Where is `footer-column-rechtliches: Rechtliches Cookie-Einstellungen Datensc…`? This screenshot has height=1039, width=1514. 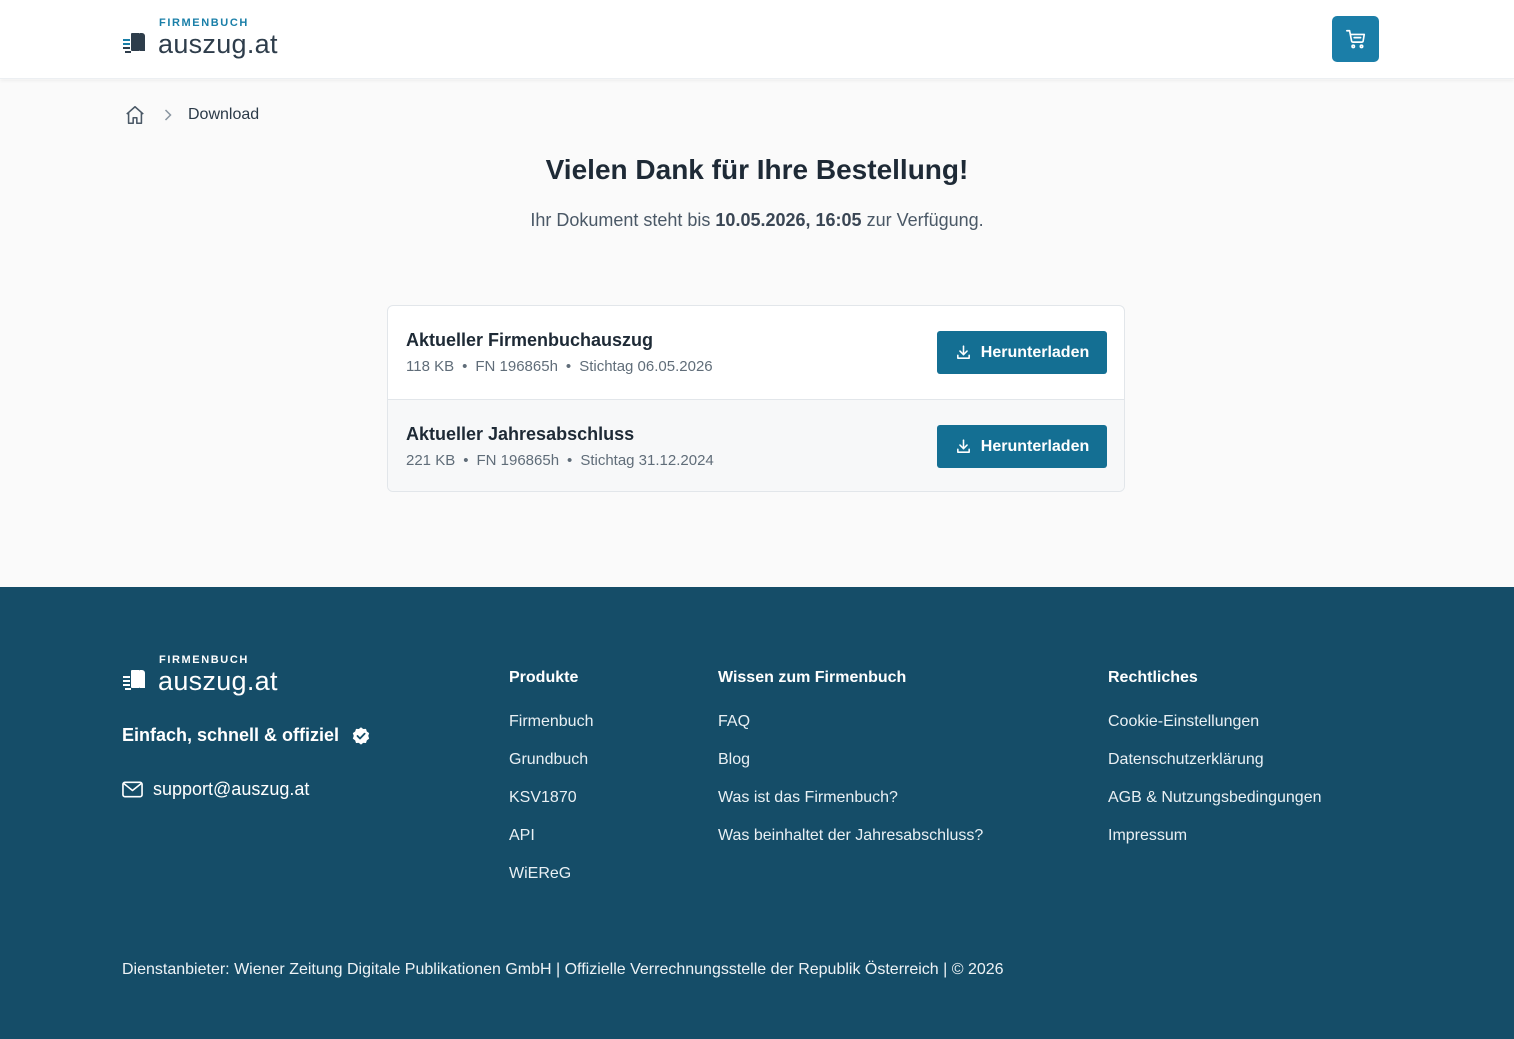
footer-column-rechtliches: Rechtliches Cookie-Einstellungen Datensc… is located at coordinates (1214, 767).